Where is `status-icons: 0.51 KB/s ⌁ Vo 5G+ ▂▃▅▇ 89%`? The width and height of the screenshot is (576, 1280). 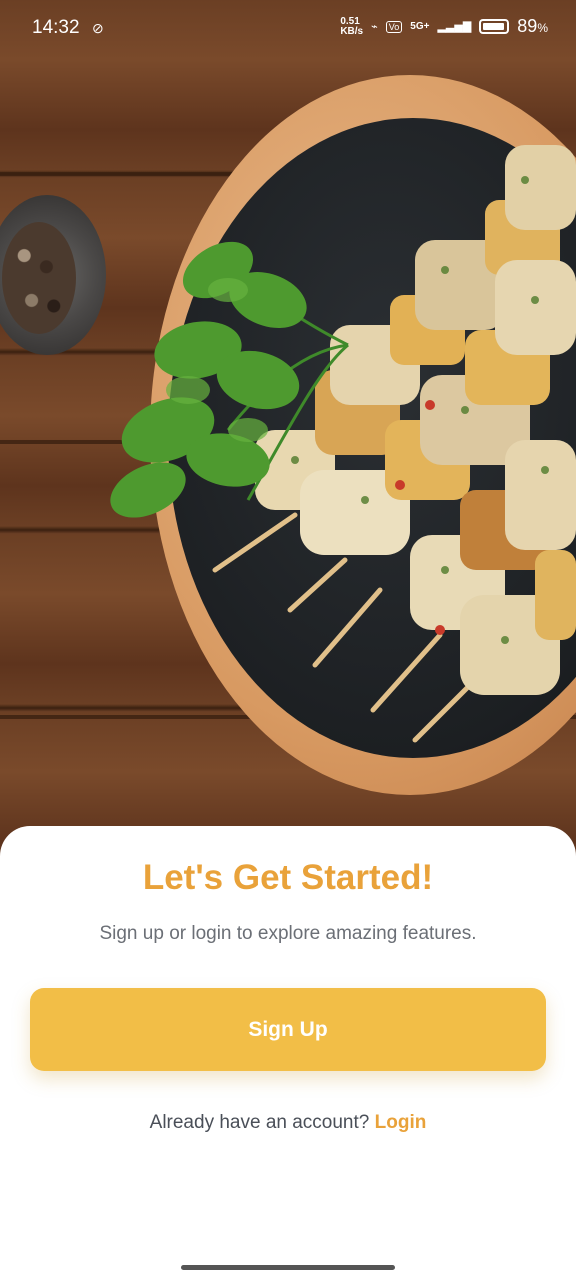 status-icons: 0.51 KB/s ⌁ Vo 5G+ ▂▃▅▇ 89% is located at coordinates (444, 26).